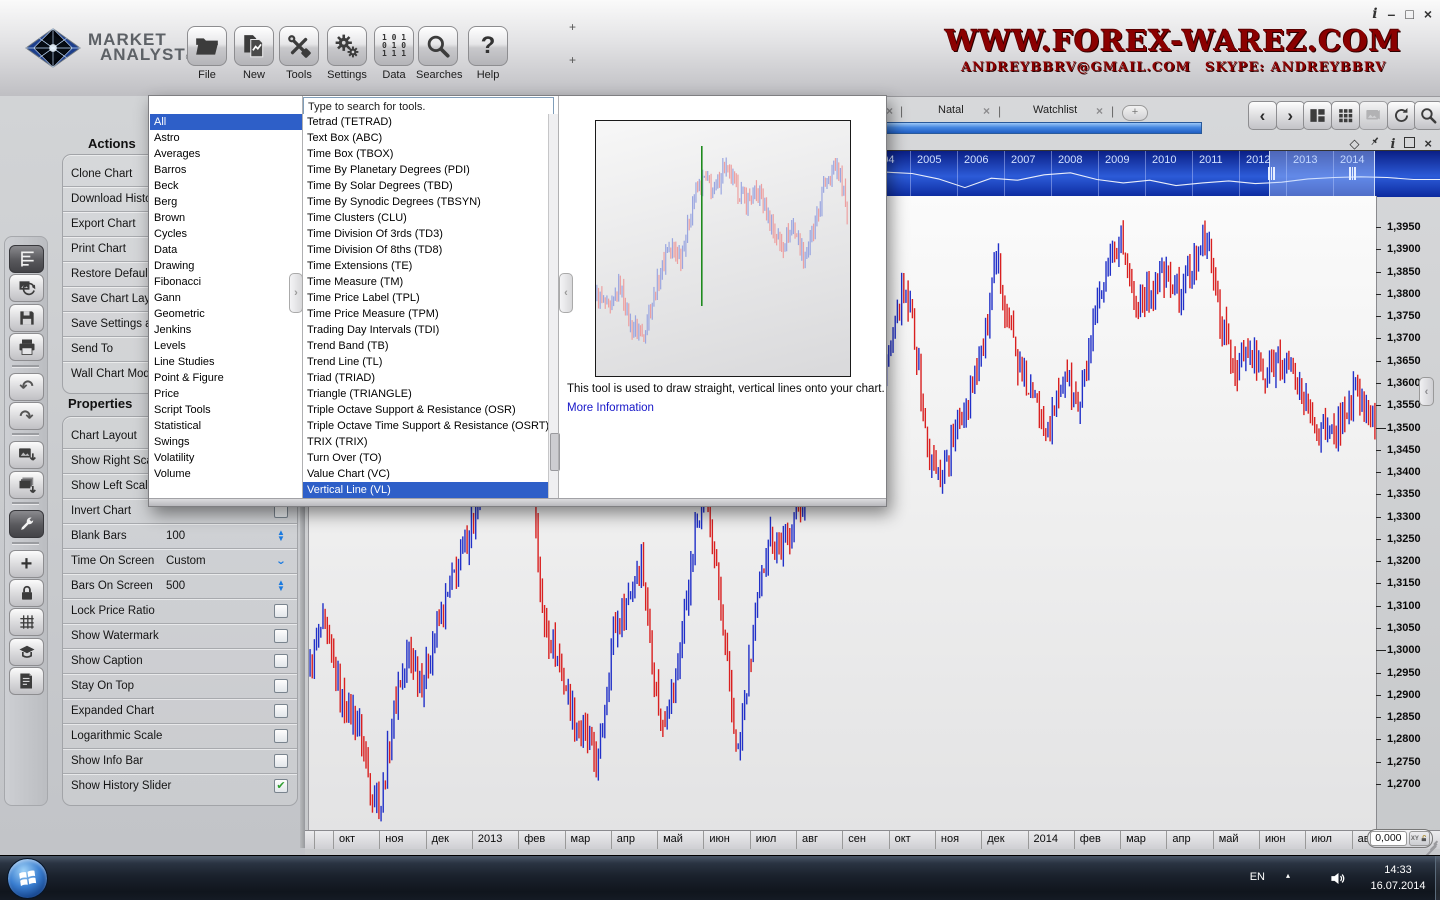 The height and width of the screenshot is (900, 1440). I want to click on strip-grid-button, so click(26, 622).